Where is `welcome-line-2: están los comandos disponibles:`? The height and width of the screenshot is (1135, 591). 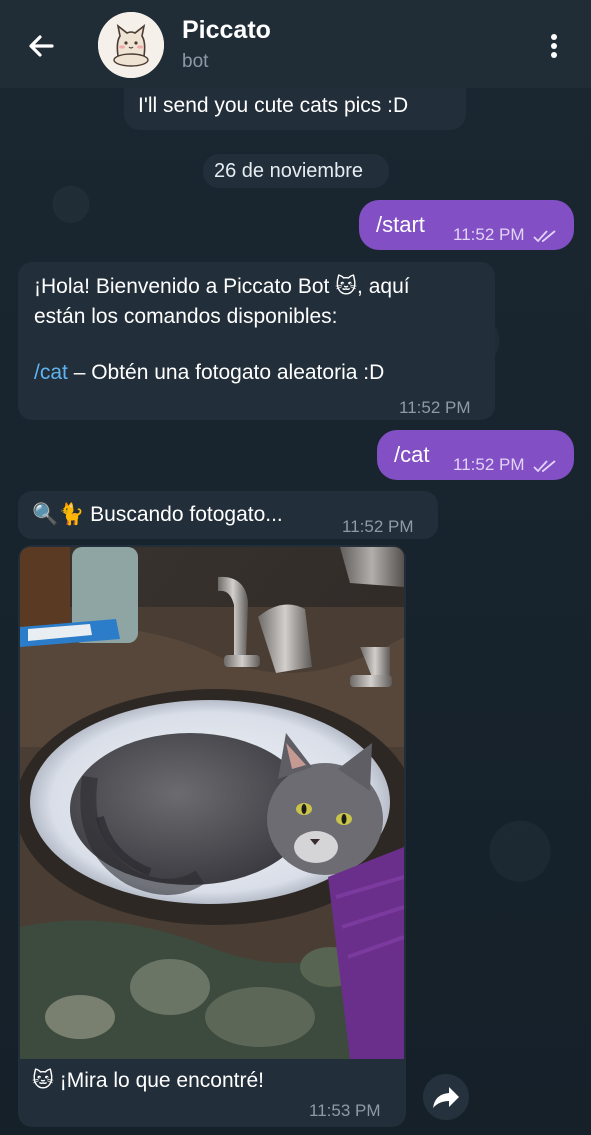
welcome-line-2: están los comandos disponibles: is located at coordinates (186, 316).